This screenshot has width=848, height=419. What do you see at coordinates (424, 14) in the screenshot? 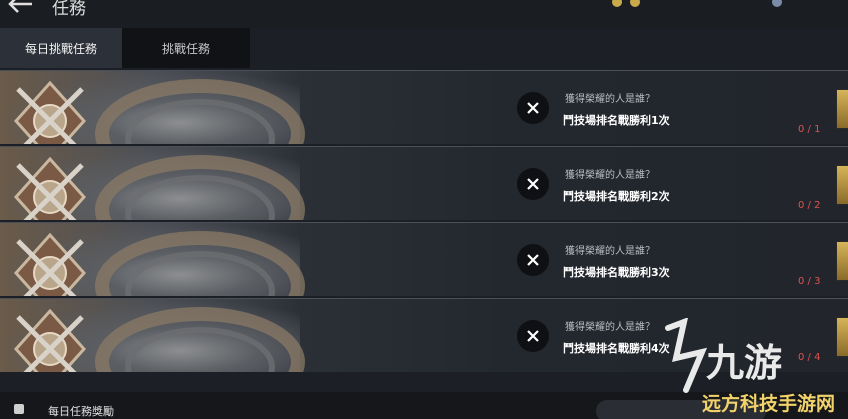
I see `top-bar: 任務` at bounding box center [424, 14].